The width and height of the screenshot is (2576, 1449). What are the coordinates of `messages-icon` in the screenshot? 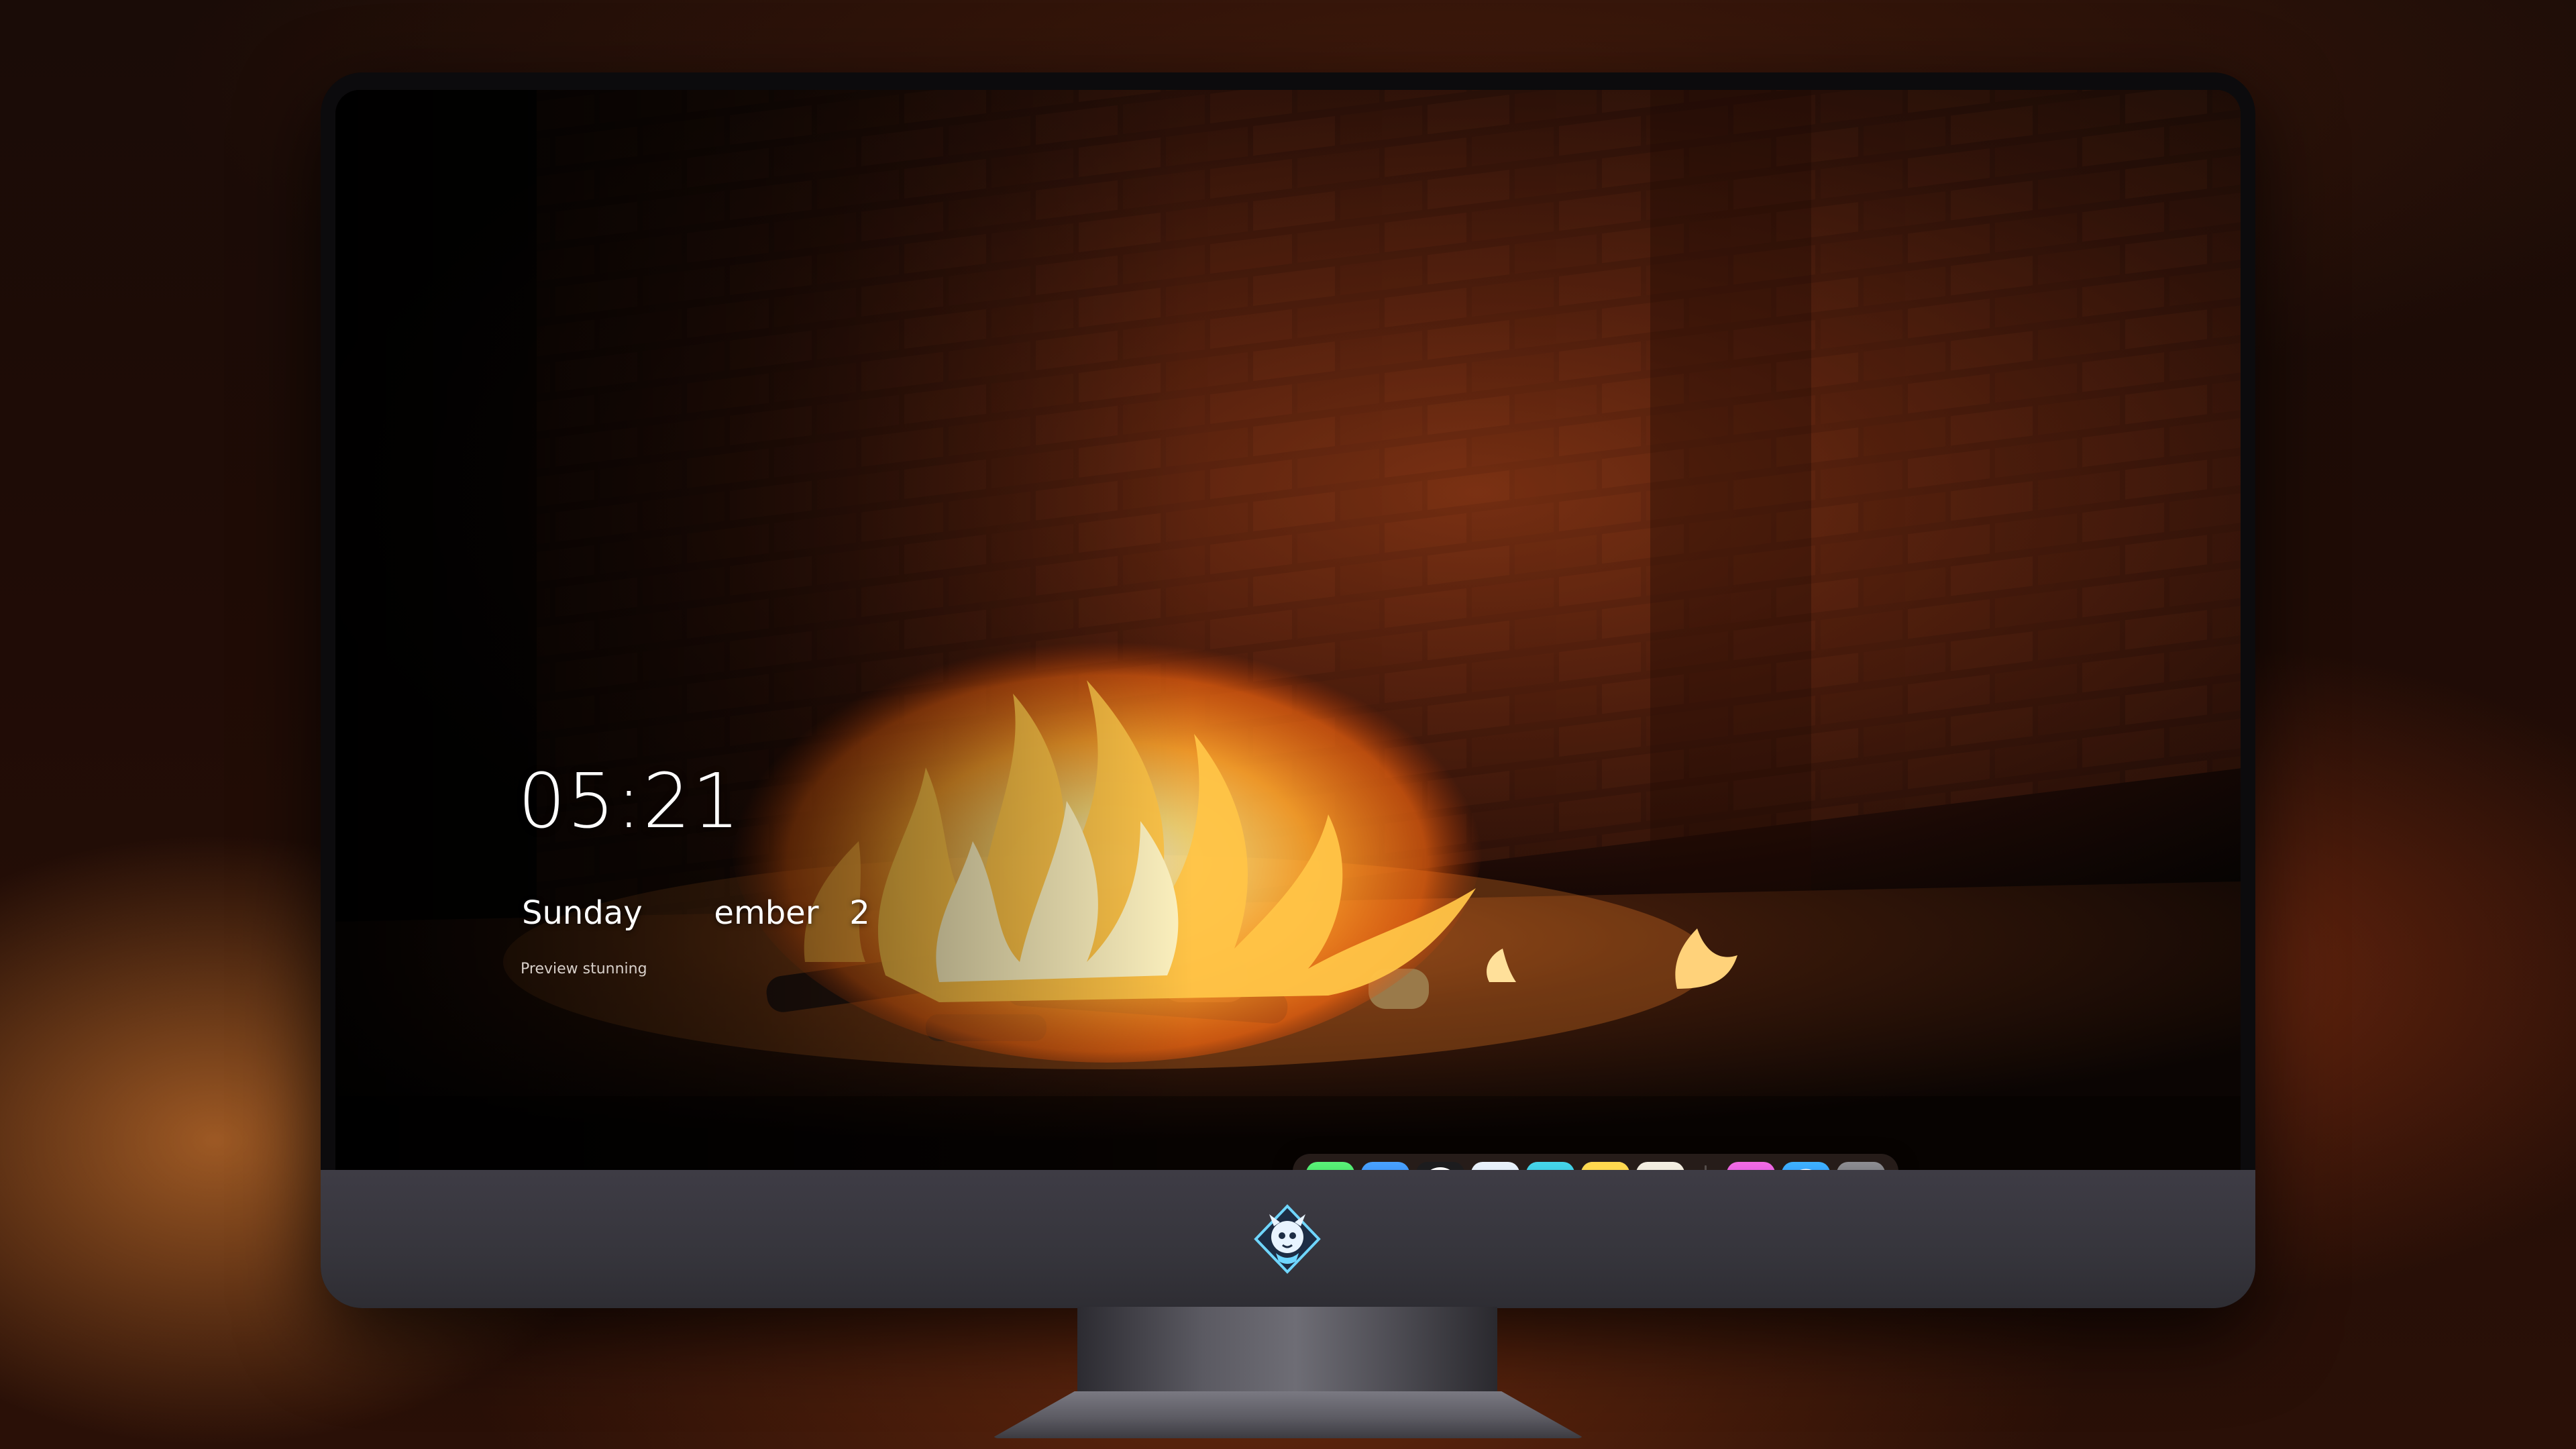 It's located at (1330, 1166).